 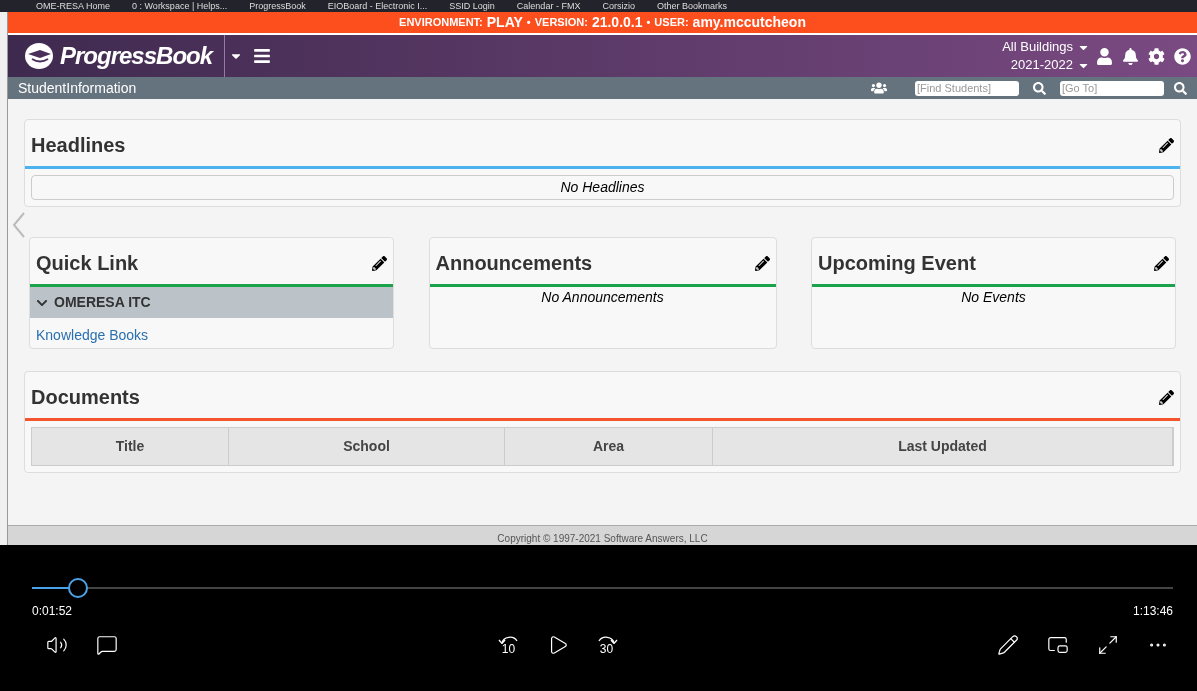 I want to click on bell-icon, so click(x=1130, y=56).